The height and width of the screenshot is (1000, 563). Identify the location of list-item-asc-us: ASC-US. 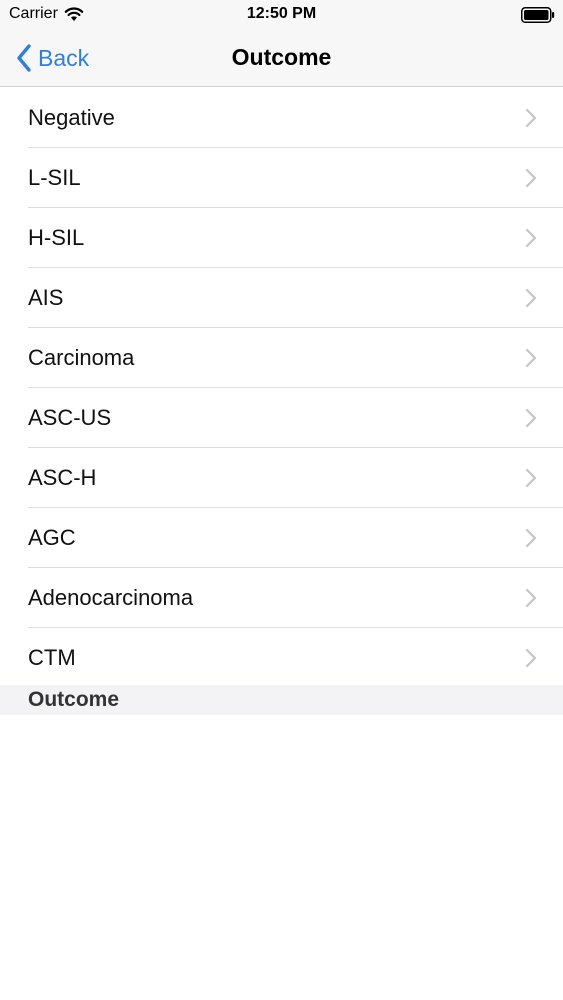
(281, 418).